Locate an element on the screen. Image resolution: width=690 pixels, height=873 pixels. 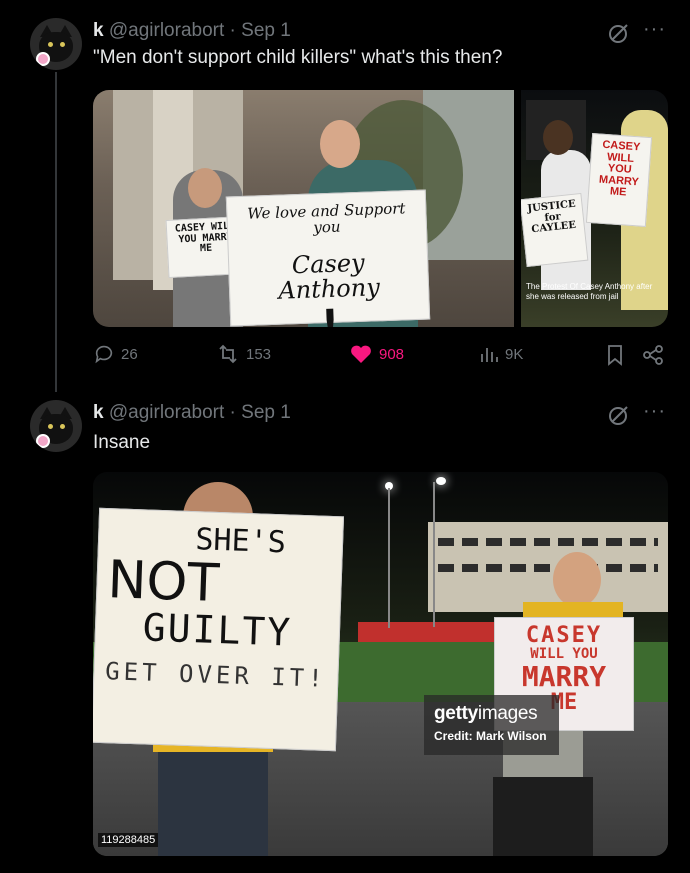
getty-watermark: gettyimages Credit: Mark Wilson is located at coordinates (491, 725).